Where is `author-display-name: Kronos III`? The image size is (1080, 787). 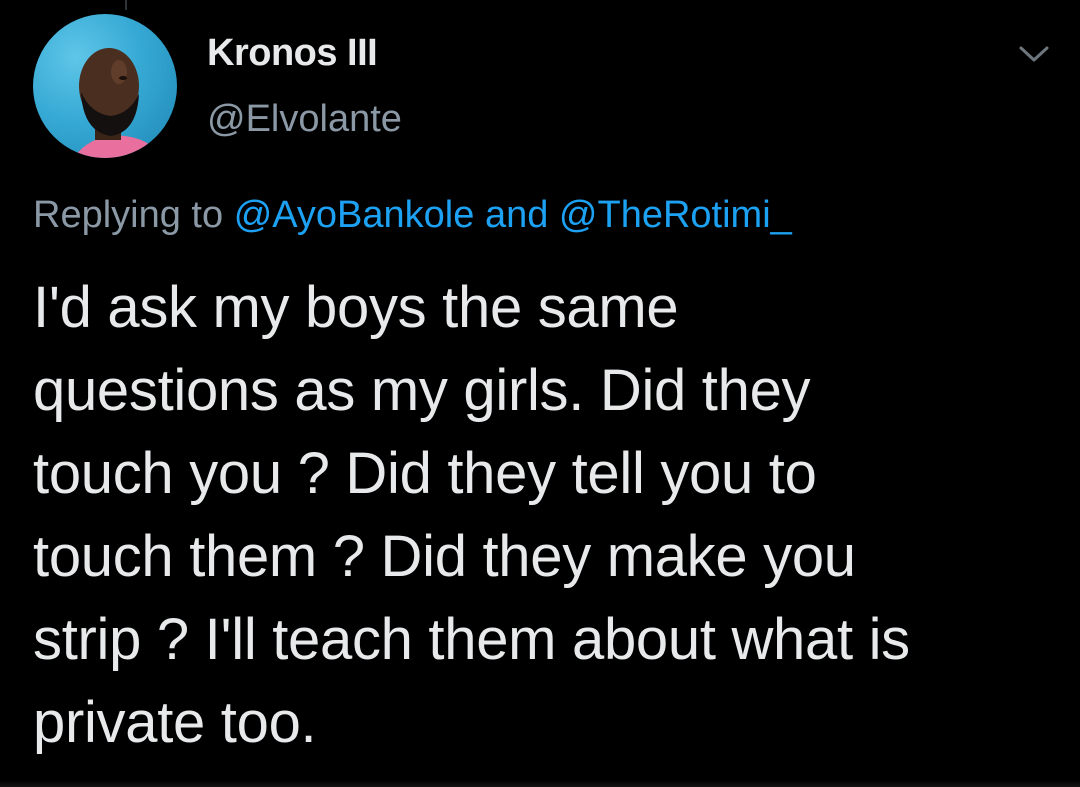 author-display-name: Kronos III is located at coordinates (292, 53).